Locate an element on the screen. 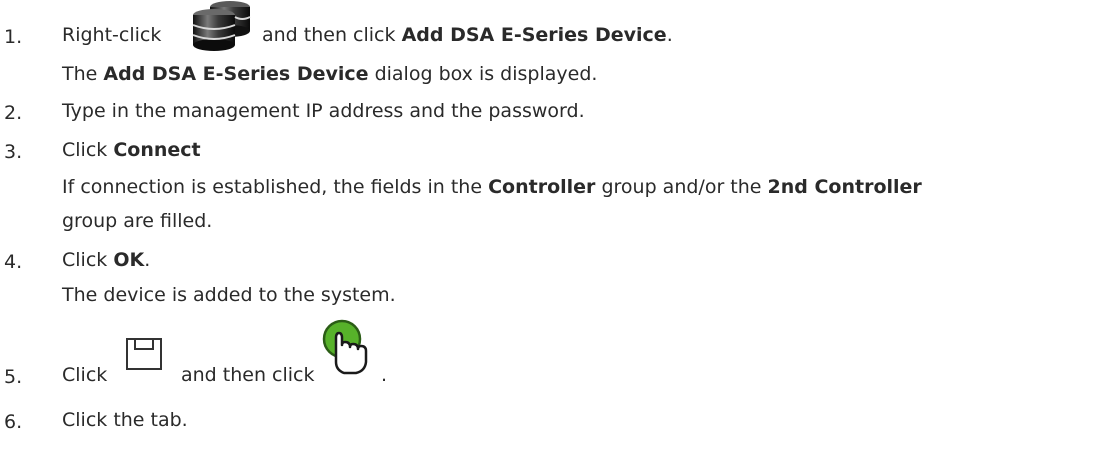 This screenshot has width=1106, height=453. step-1-pre: Right-click is located at coordinates (112, 35).